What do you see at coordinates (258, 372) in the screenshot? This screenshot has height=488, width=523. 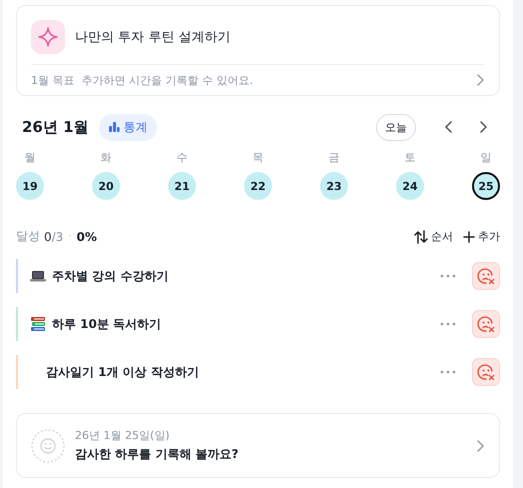 I see `habit-row: 감사일기 1개 이상 작성하기` at bounding box center [258, 372].